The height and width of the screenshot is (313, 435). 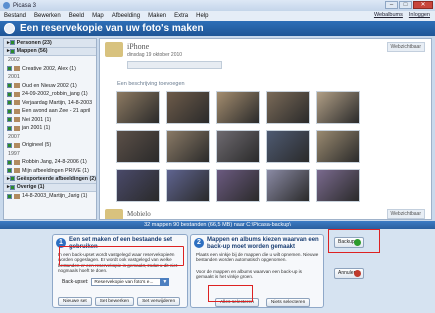 I want to click on sidebar-section: ▸ Geëxporteerde afbeeldingen (2), so click(x=50, y=179).